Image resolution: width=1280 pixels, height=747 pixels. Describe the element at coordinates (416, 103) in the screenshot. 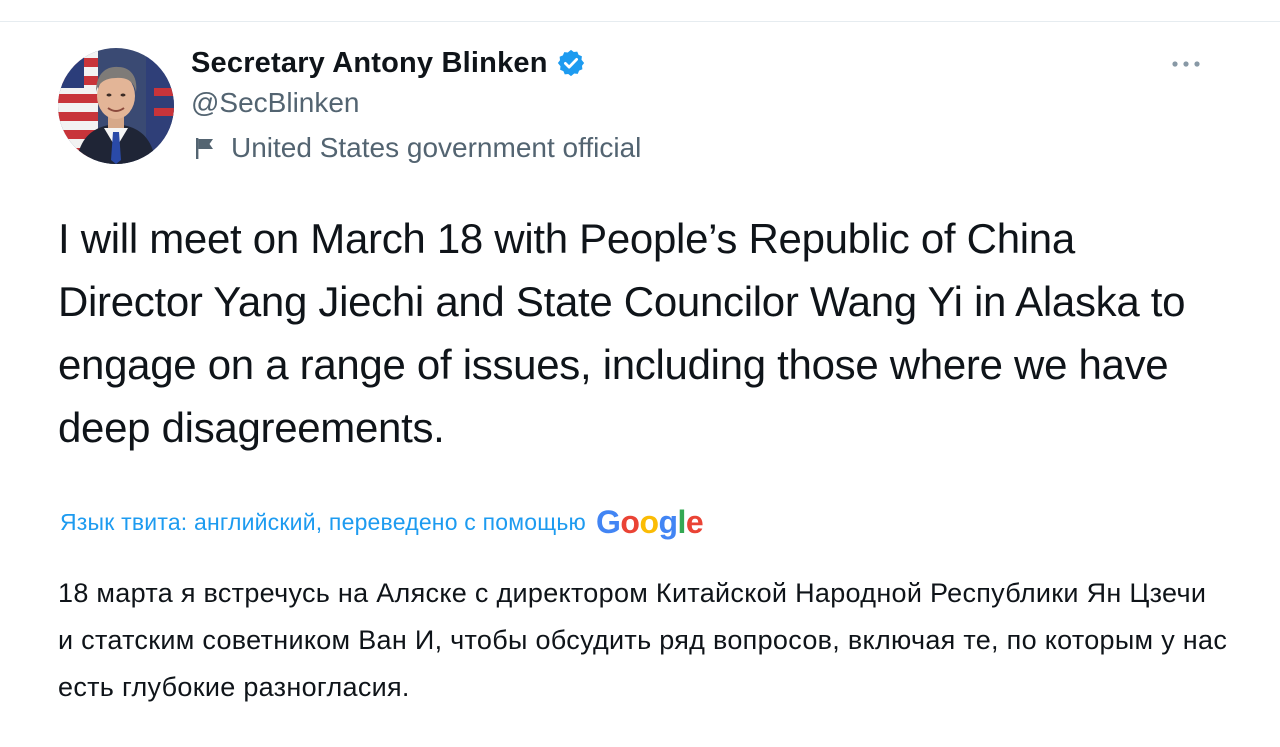

I see `author-handle: @SecBlinken` at that location.